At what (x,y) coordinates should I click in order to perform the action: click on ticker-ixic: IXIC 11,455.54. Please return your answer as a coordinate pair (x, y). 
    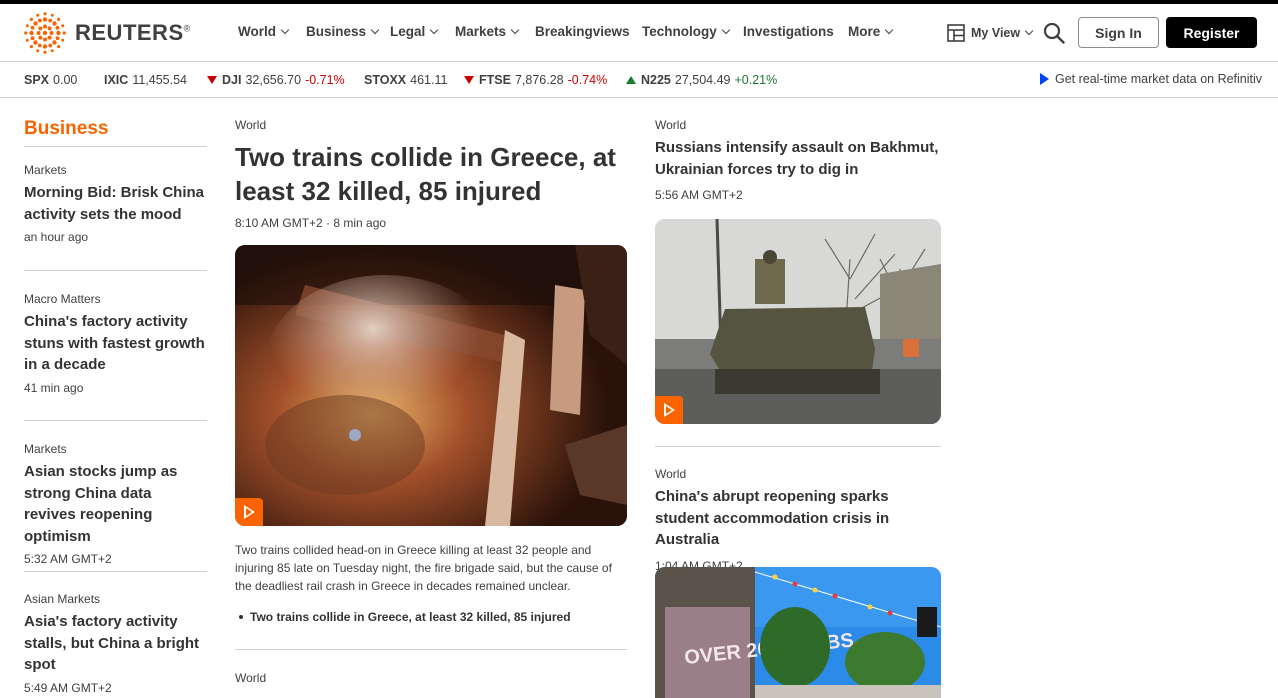
    Looking at the image, I should click on (145, 80).